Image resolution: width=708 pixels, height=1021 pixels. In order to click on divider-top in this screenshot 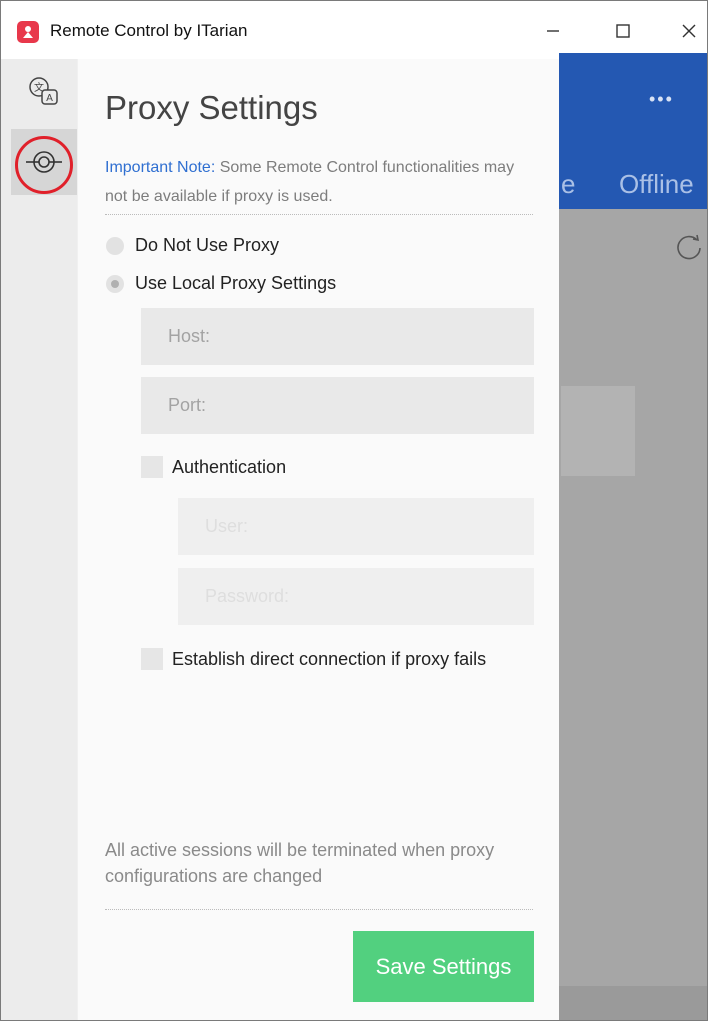, I will do `click(319, 214)`.